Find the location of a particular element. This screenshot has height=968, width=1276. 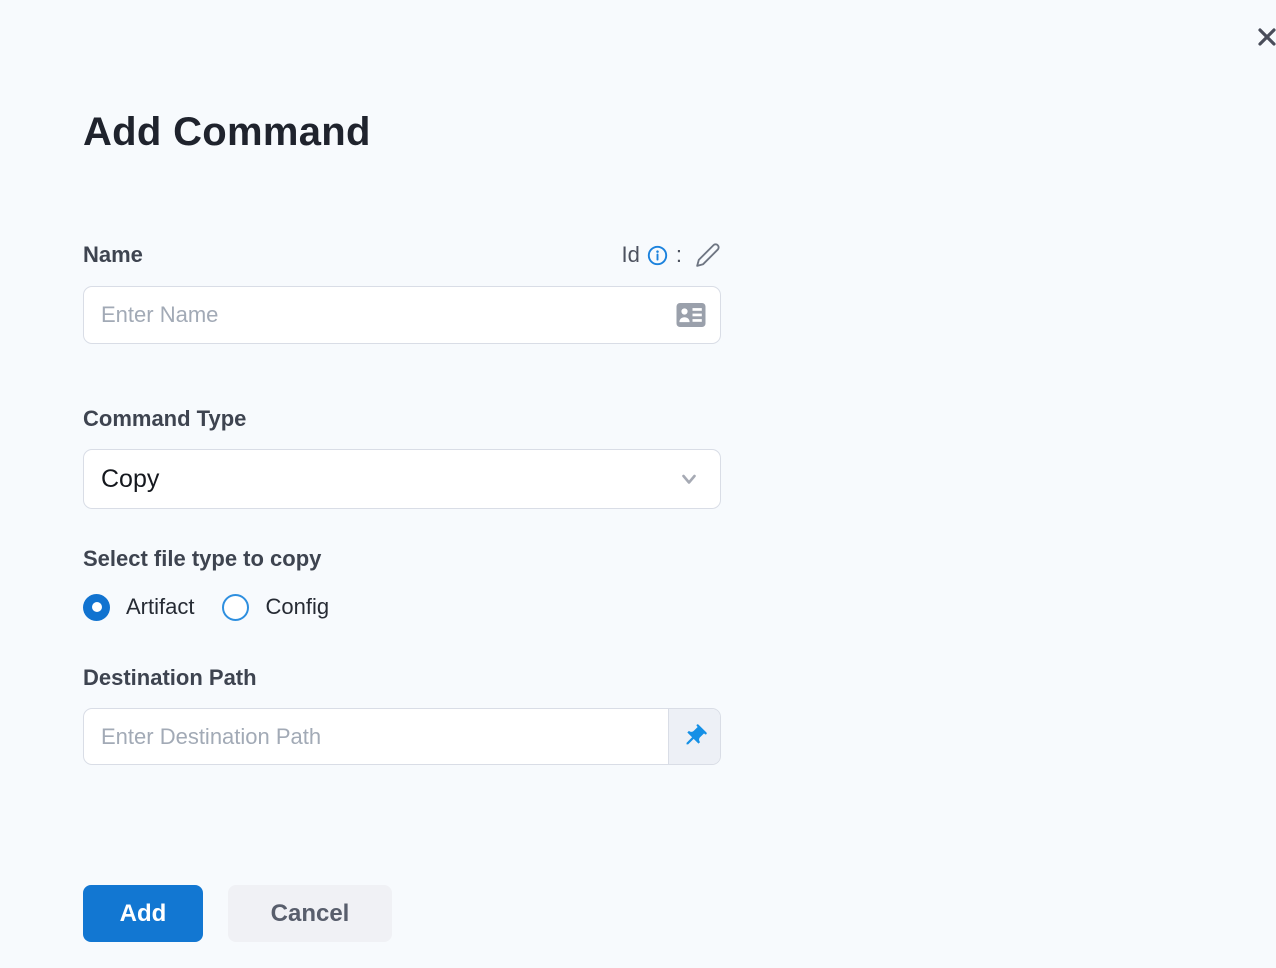

command-type-value: Copy is located at coordinates (130, 478).